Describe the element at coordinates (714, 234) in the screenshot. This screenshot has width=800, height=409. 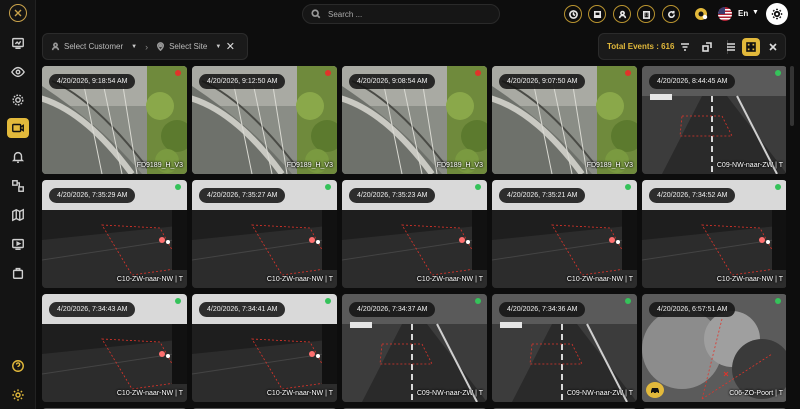
I see `event-card: 4/20/2026, 7:34:52 AM C10-ZW-naar-NW | T` at that location.